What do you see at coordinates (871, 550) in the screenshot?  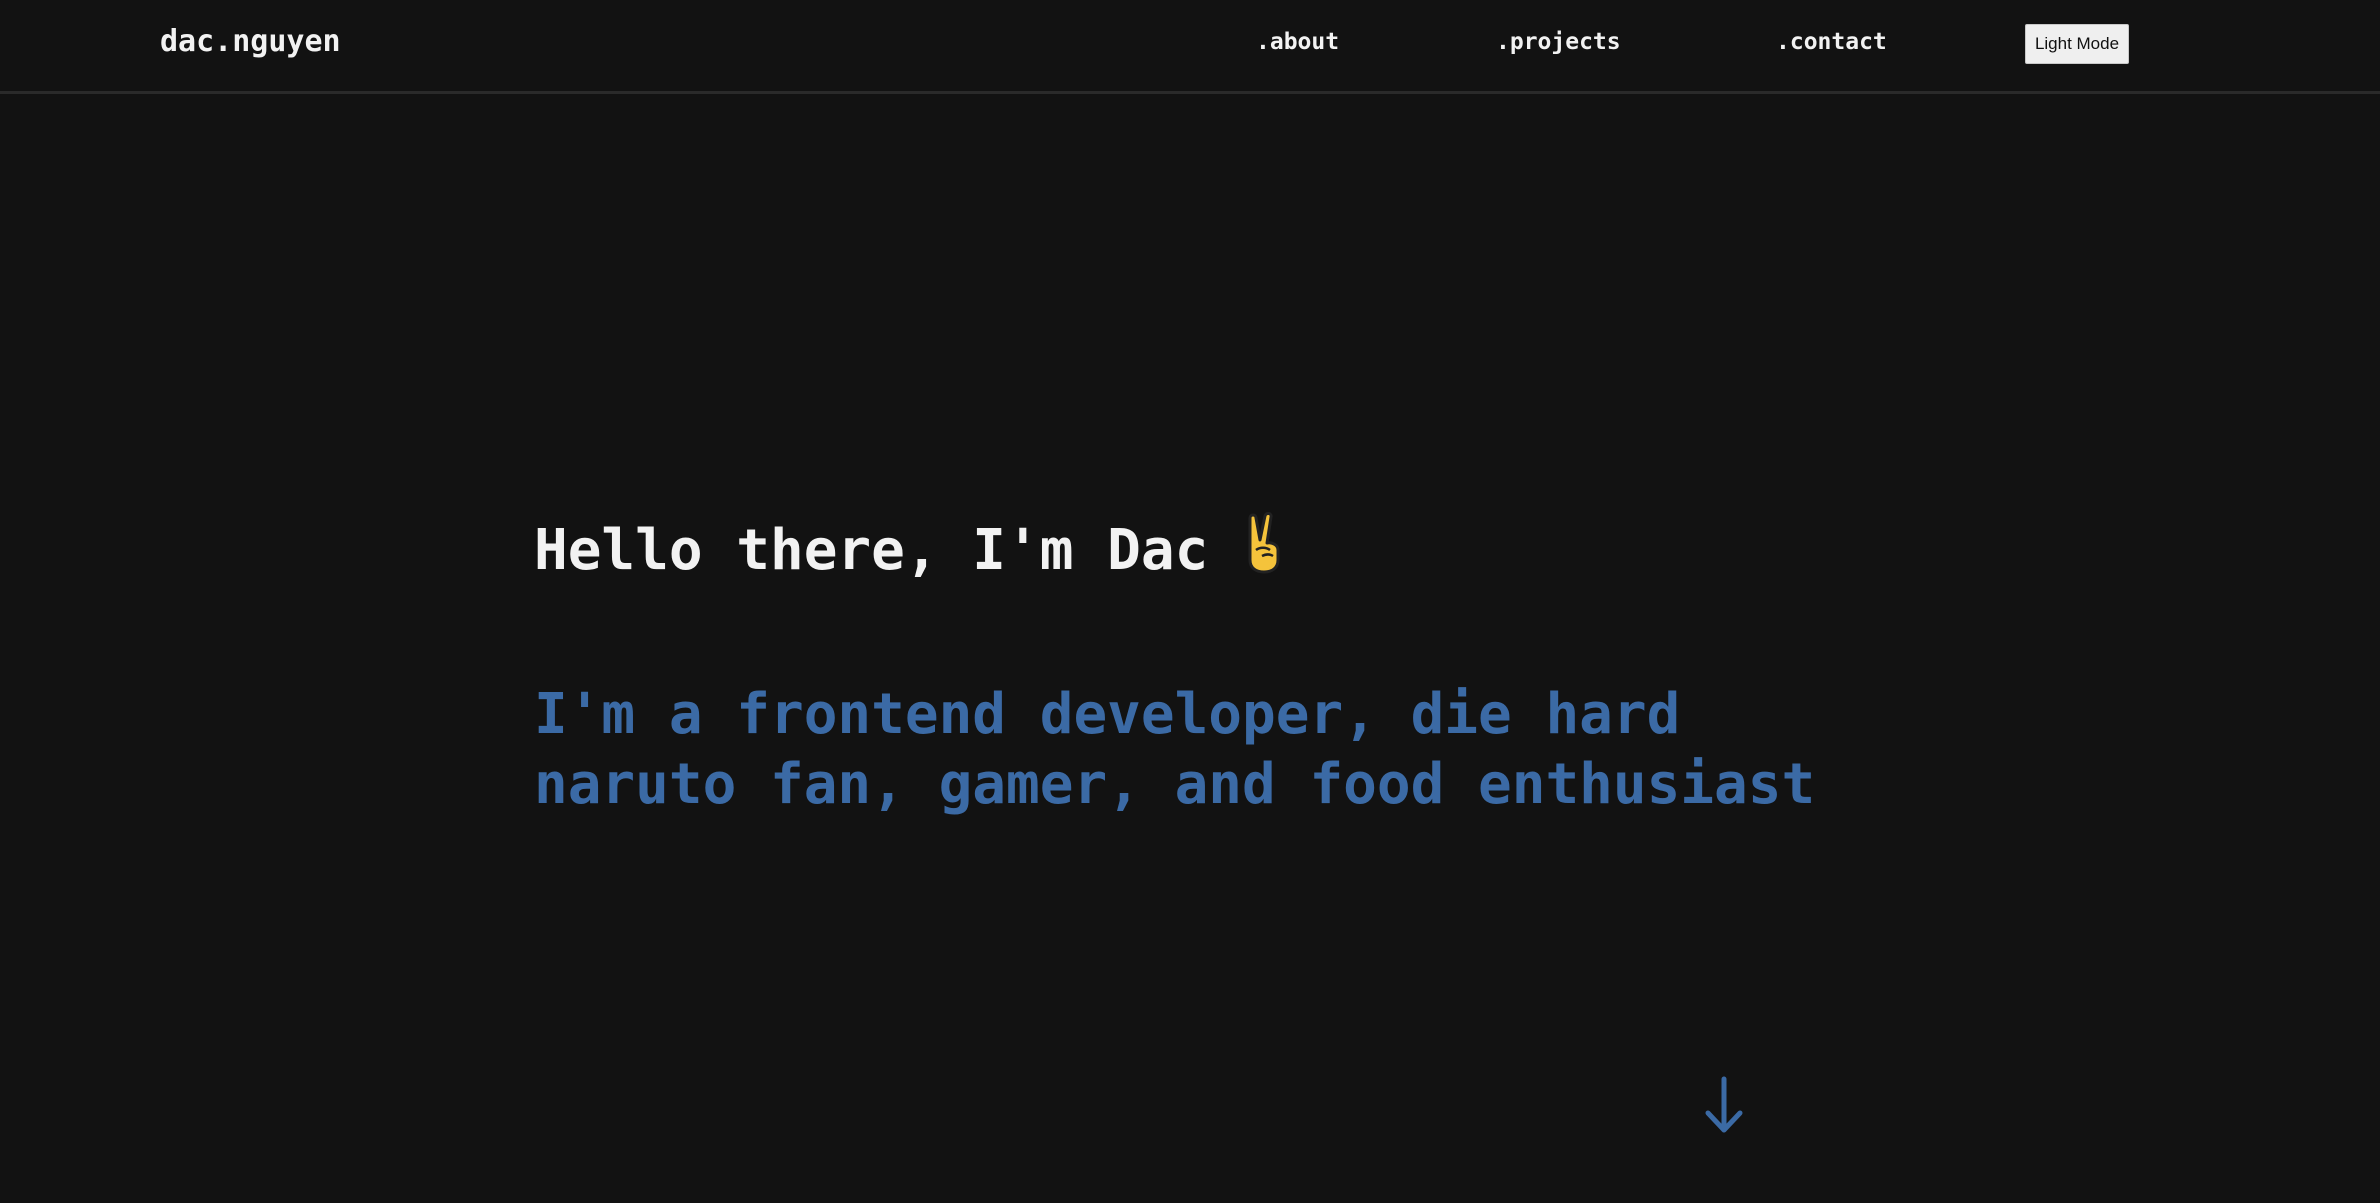 I see `hero-greeting-text: Hello there, I'm Dac` at bounding box center [871, 550].